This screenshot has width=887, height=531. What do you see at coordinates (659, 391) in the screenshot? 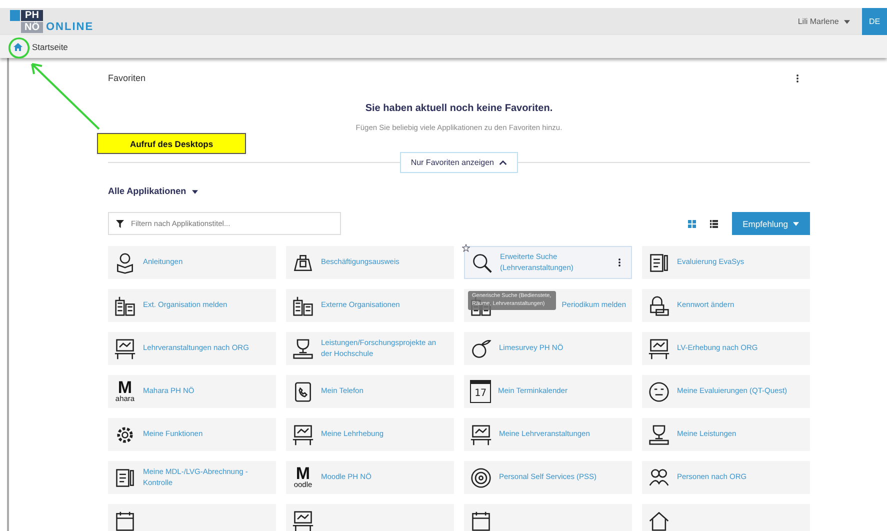
I see `emoji-icon` at bounding box center [659, 391].